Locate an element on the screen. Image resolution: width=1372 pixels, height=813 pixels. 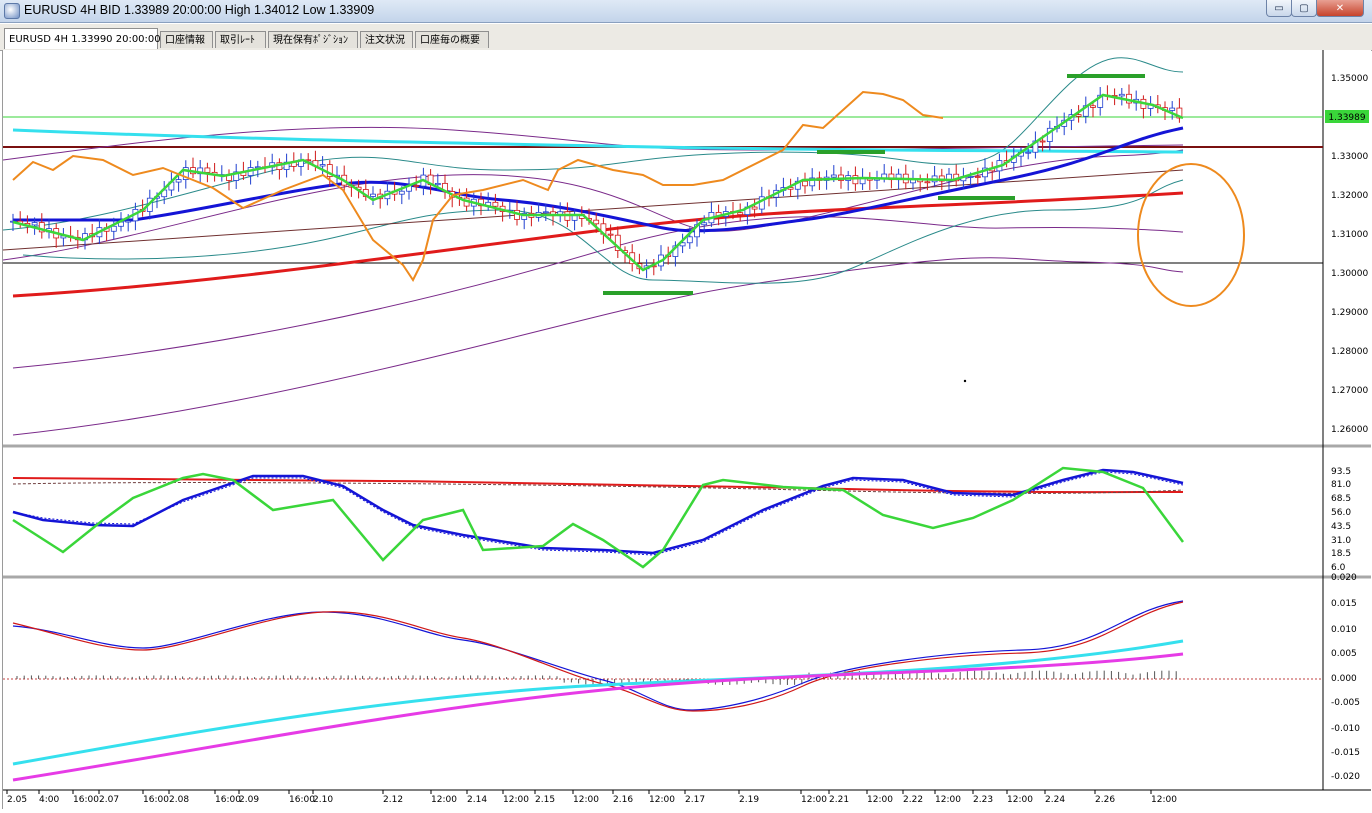
time-tick-label: 2.19 is located at coordinates (749, 800).